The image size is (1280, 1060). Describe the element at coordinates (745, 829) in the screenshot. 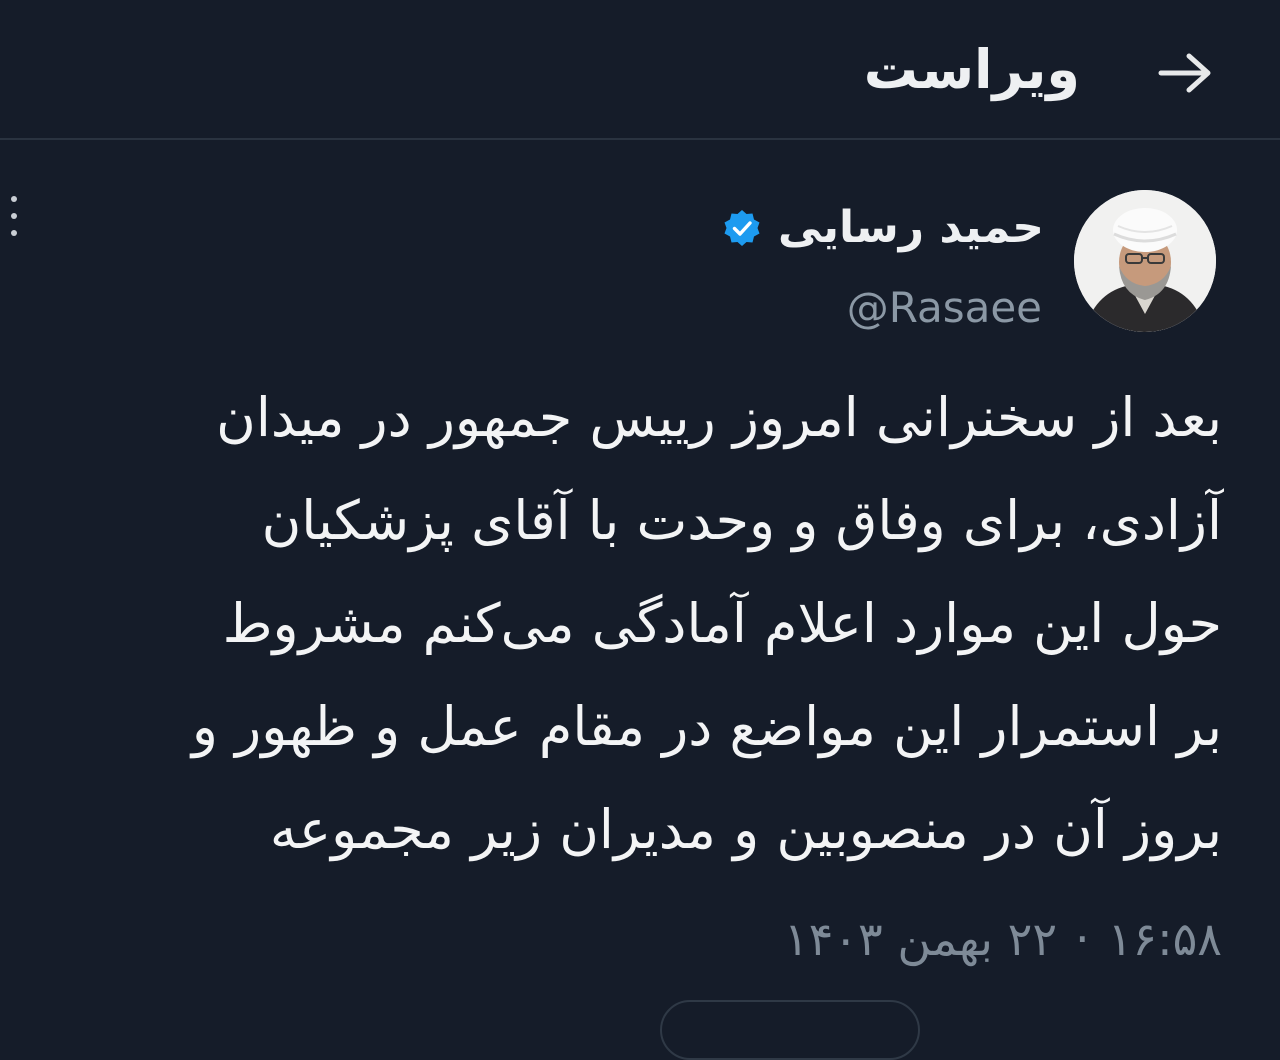

I see `tweet-line: بروز آن در منصوبین و مدیران زیر مجموعه` at that location.